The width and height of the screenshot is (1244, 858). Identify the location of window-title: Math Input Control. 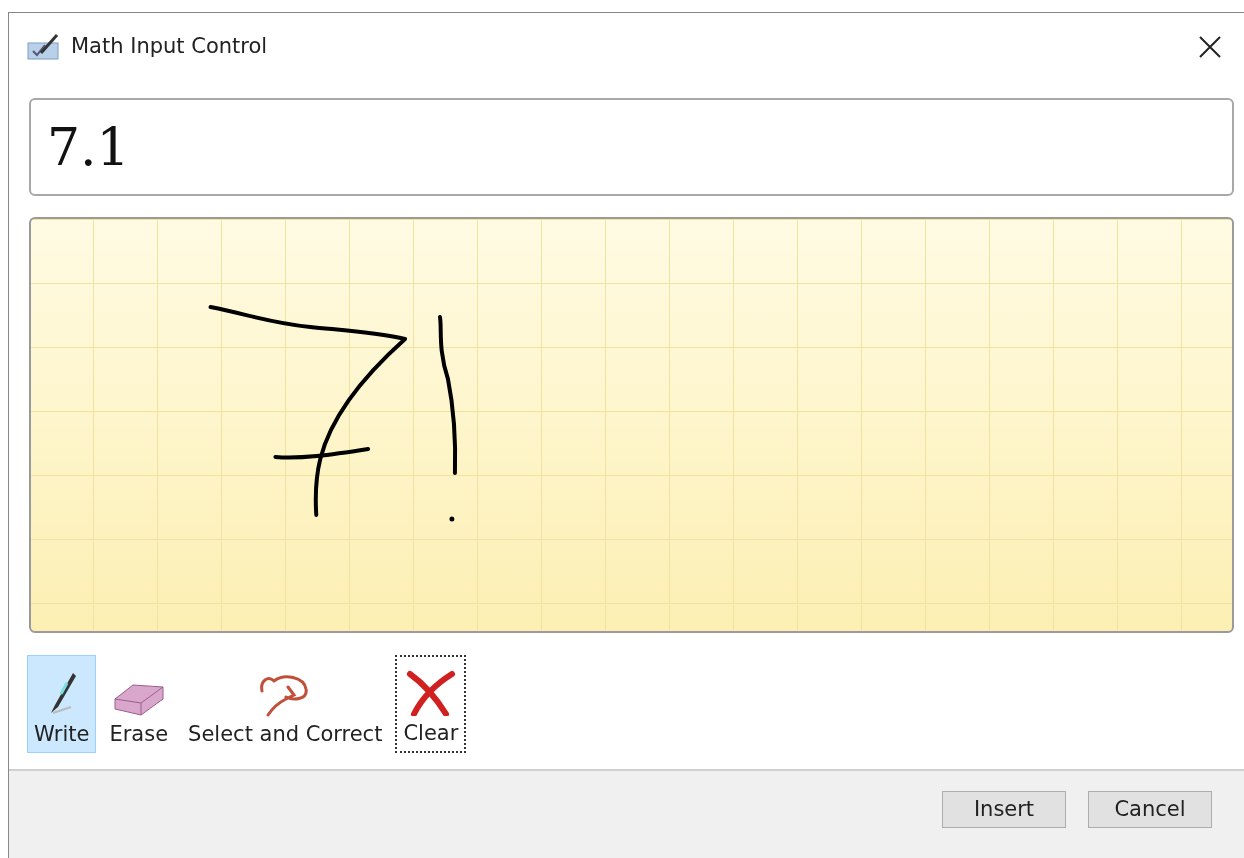
(169, 46).